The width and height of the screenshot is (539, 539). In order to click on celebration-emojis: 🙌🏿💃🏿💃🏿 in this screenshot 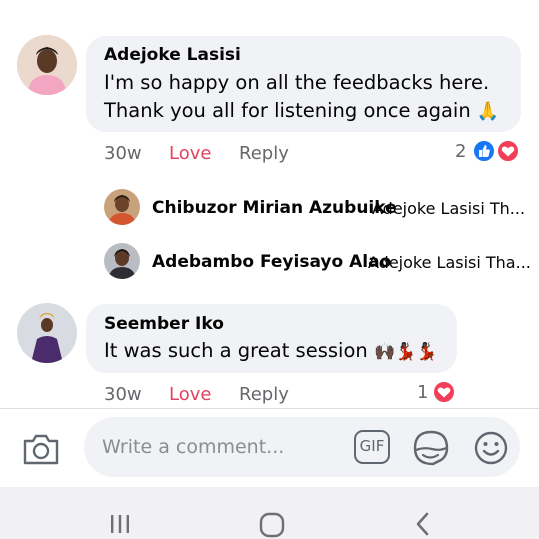, I will do `click(405, 352)`.